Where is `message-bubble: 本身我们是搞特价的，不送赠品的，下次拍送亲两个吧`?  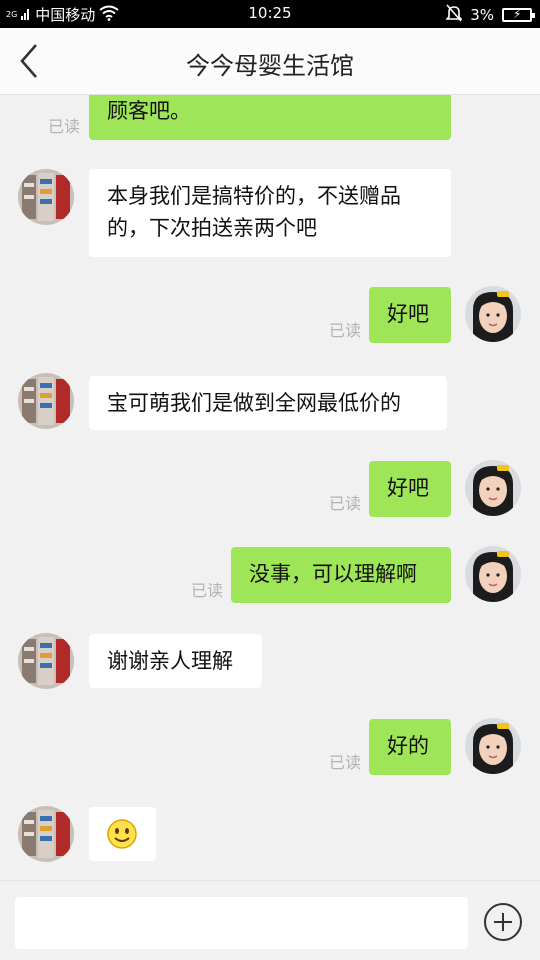 message-bubble: 本身我们是搞特价的，不送赠品的，下次拍送亲两个吧 is located at coordinates (270, 213).